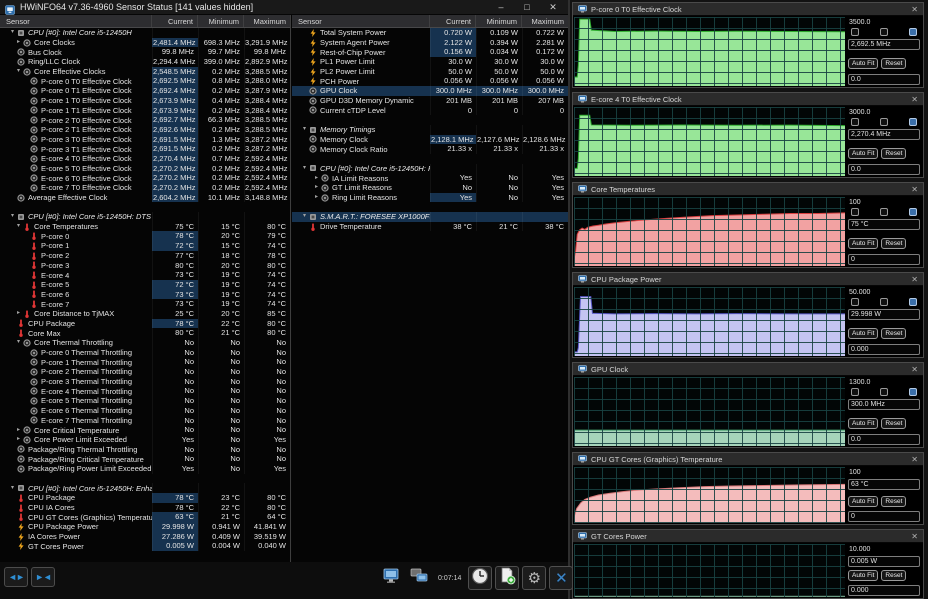  I want to click on logging-clock-button, so click(480, 578).